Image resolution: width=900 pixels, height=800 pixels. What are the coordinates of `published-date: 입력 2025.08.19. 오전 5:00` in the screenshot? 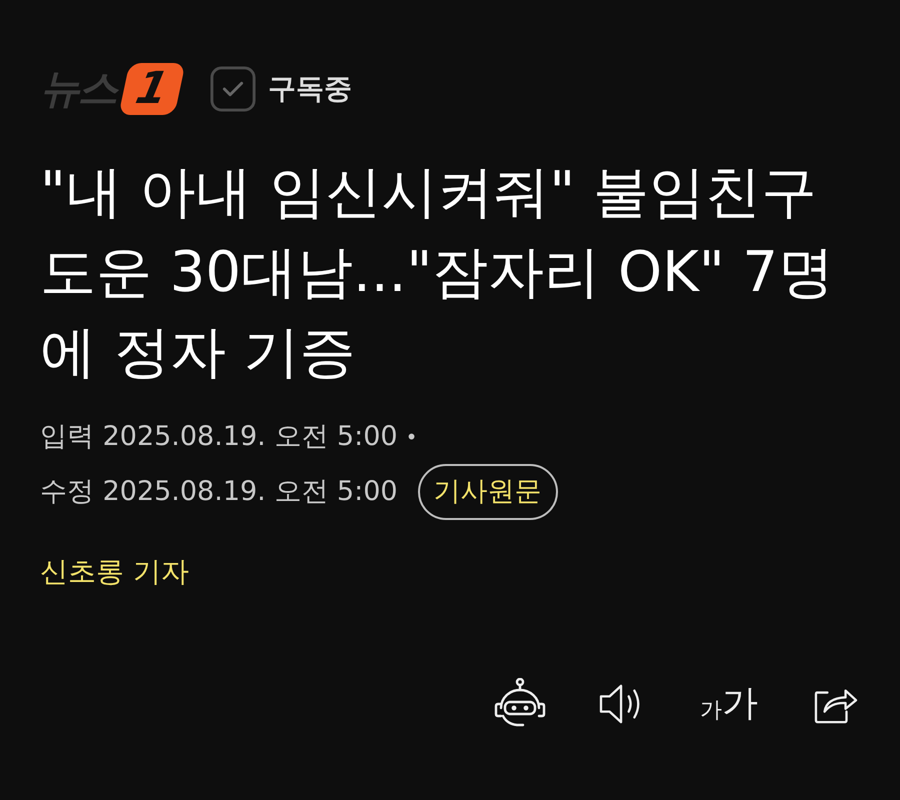 It's located at (219, 437).